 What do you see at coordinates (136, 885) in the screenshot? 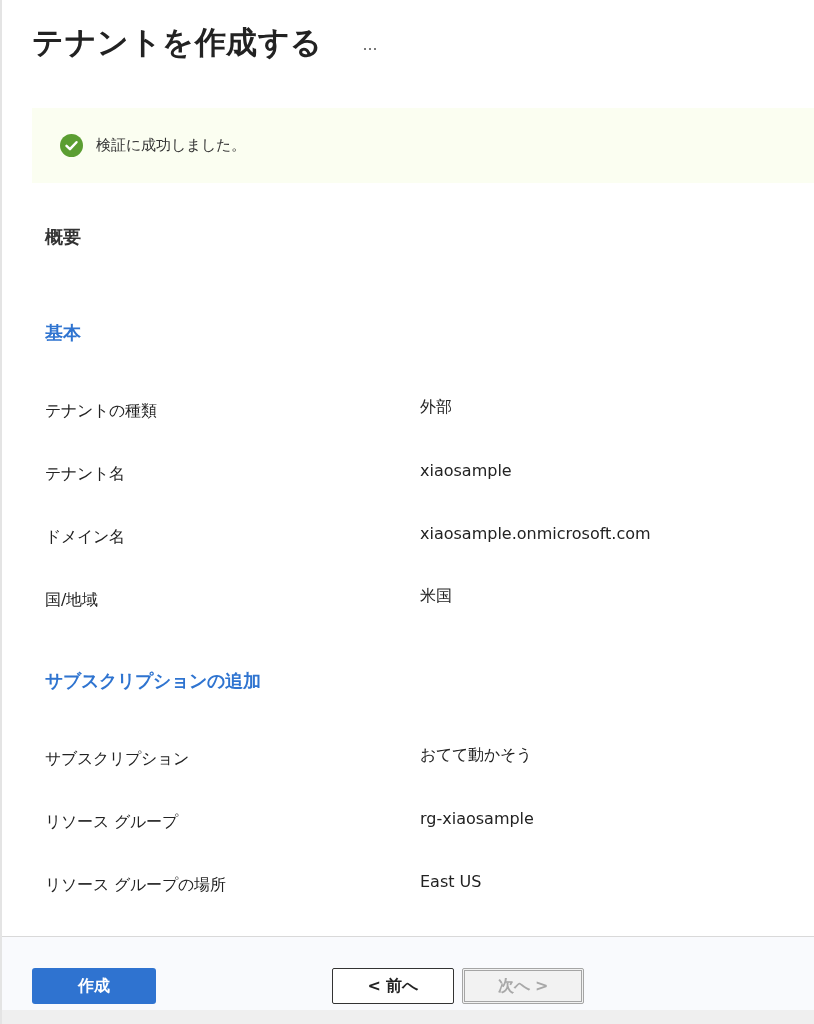
I see `field-label: リソース グループの場所` at bounding box center [136, 885].